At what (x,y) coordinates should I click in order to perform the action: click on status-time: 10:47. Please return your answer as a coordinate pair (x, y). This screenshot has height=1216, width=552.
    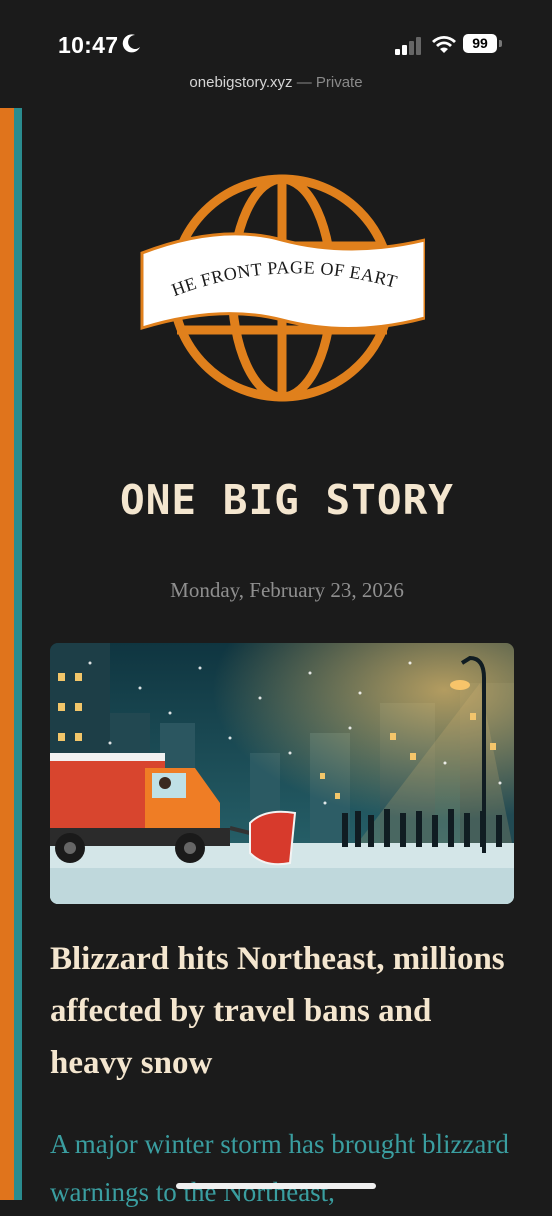
    Looking at the image, I should click on (88, 45).